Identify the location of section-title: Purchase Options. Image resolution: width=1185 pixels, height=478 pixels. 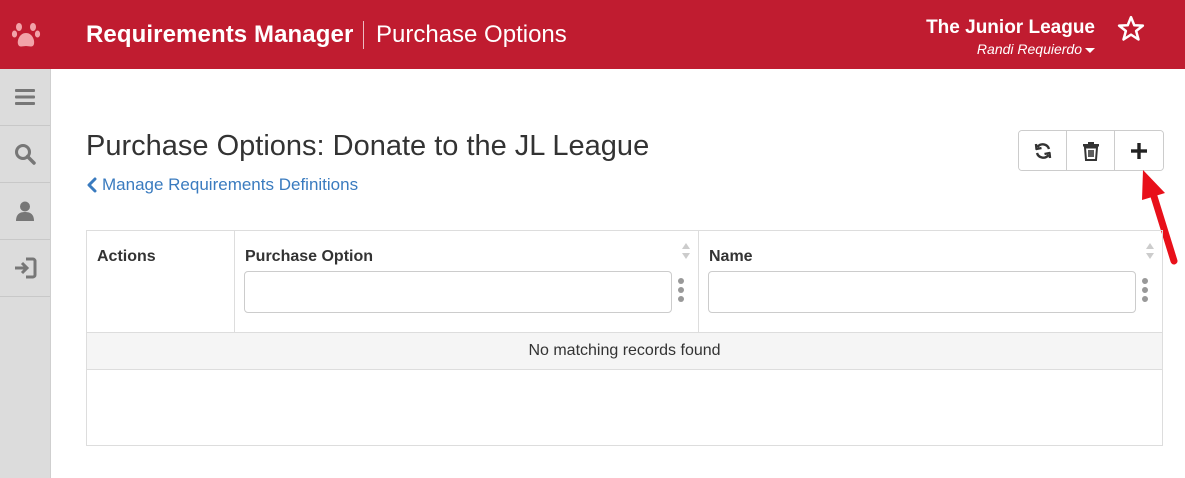
(471, 34).